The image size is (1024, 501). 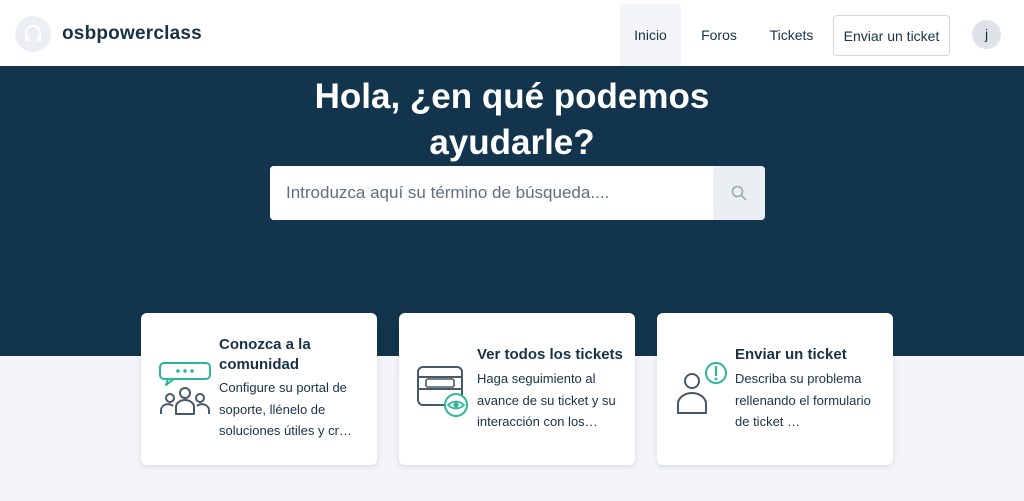 I want to click on user-avatar: j, so click(x=986, y=34).